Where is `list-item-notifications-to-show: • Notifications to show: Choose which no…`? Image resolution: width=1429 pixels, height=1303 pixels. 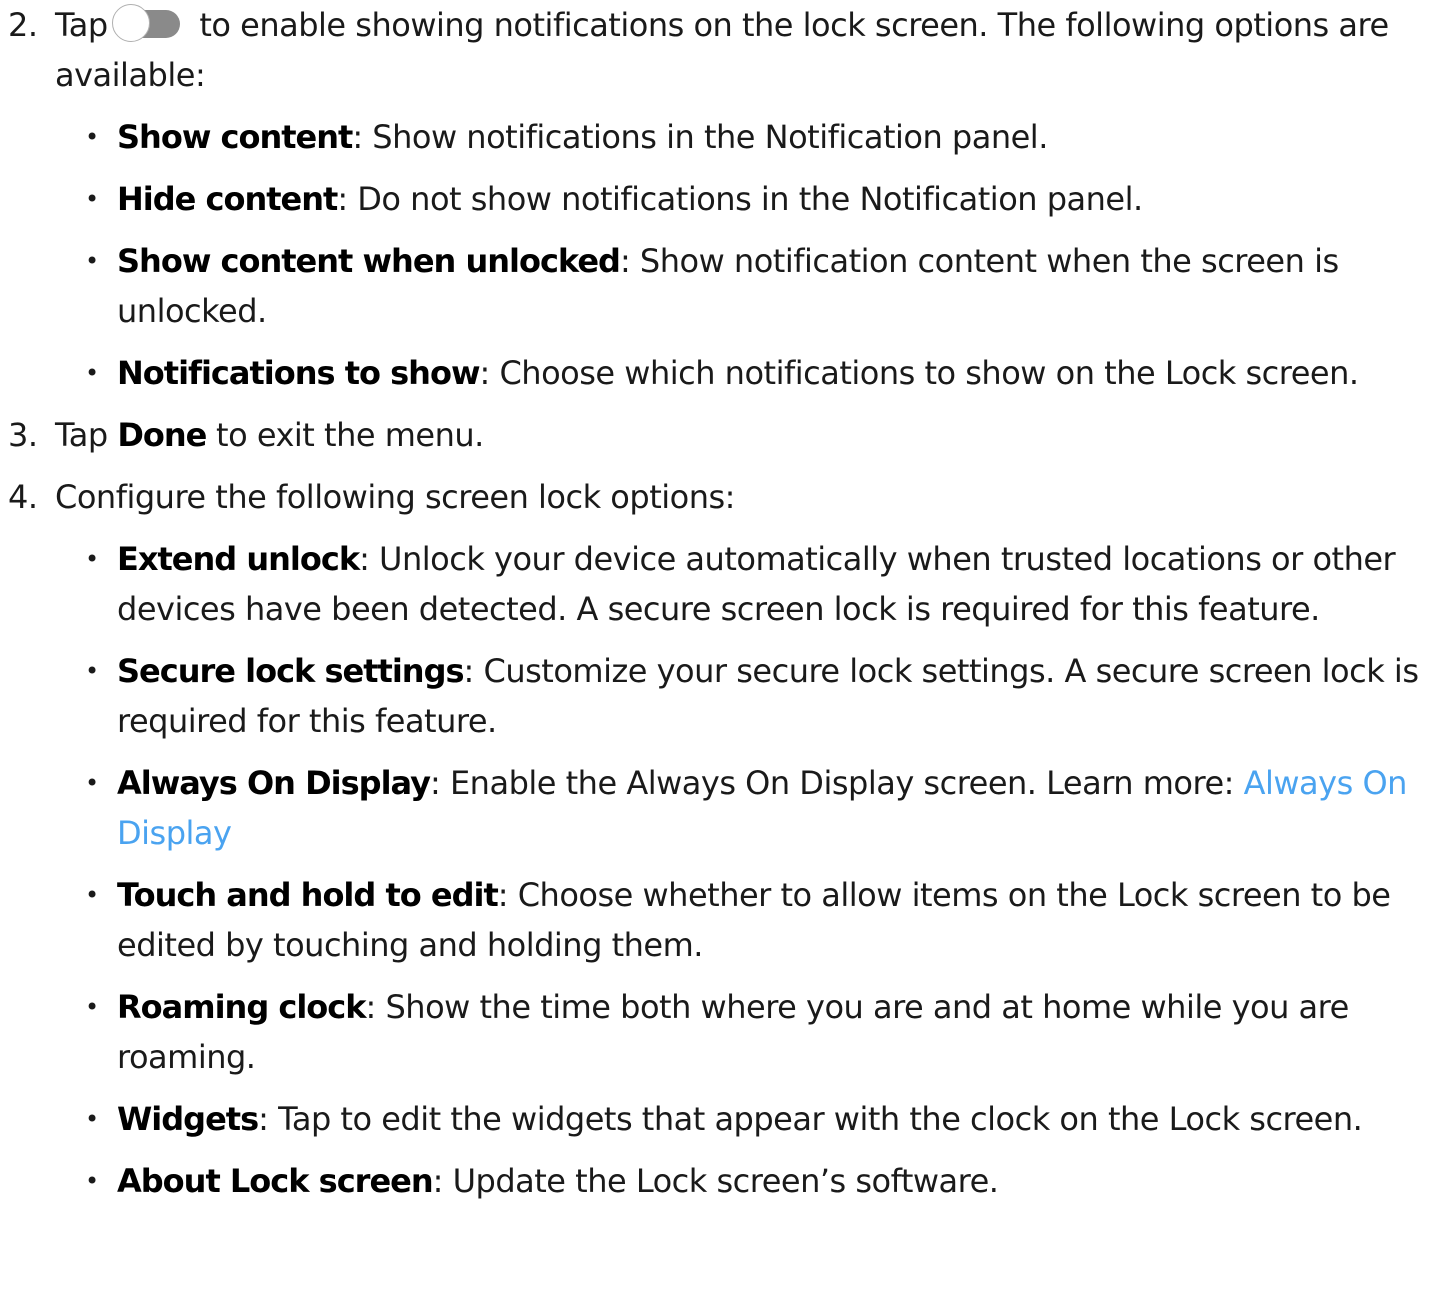 list-item-notifications-to-show: • Notifications to show: Choose which no… is located at coordinates (742, 373).